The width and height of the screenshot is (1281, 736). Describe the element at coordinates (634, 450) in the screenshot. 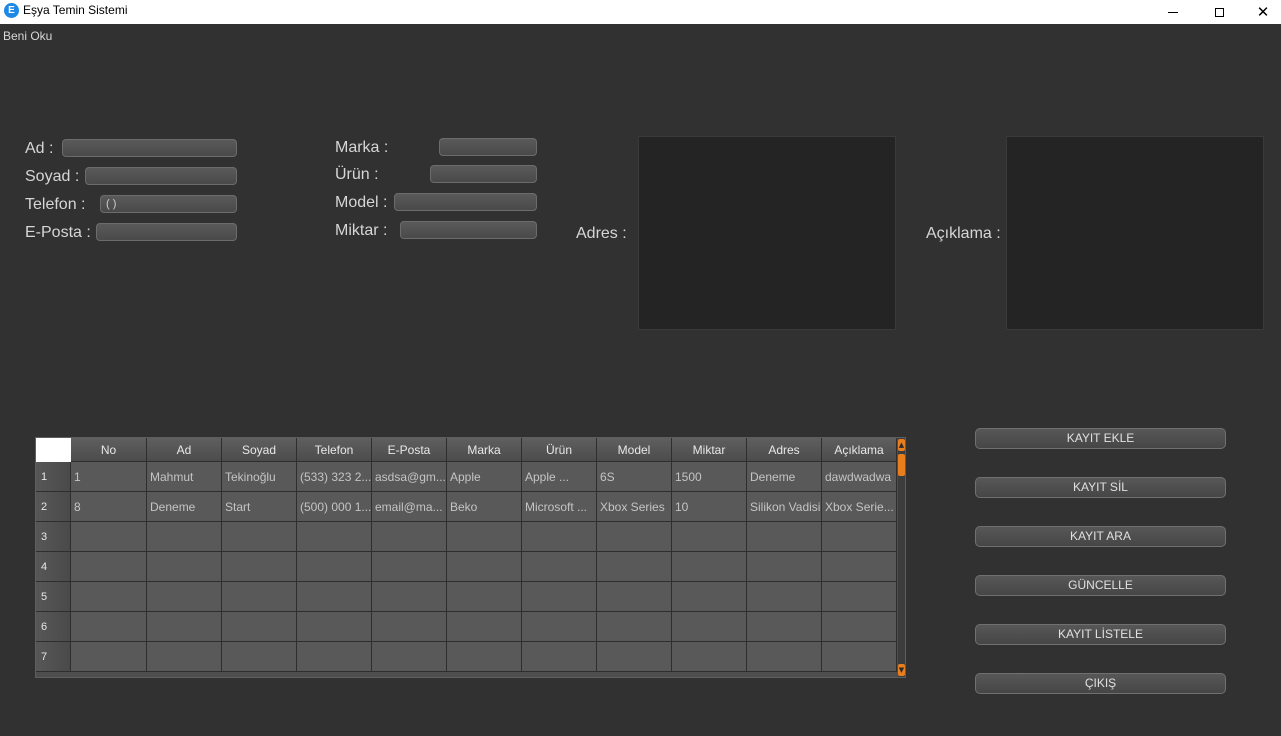

I see `column-header: Model` at that location.